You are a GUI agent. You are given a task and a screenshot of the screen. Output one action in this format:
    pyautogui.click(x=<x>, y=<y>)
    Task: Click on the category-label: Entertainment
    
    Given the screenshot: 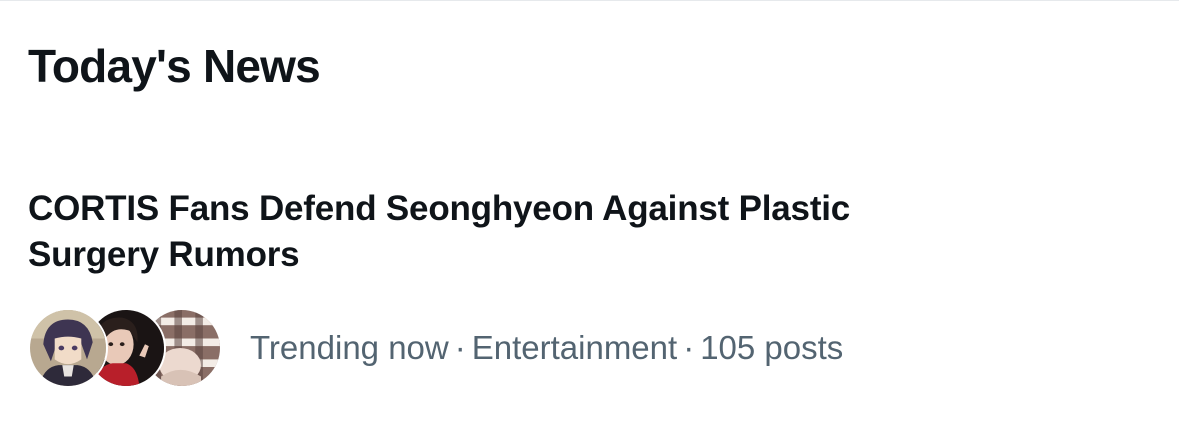 What is the action you would take?
    pyautogui.click(x=574, y=347)
    